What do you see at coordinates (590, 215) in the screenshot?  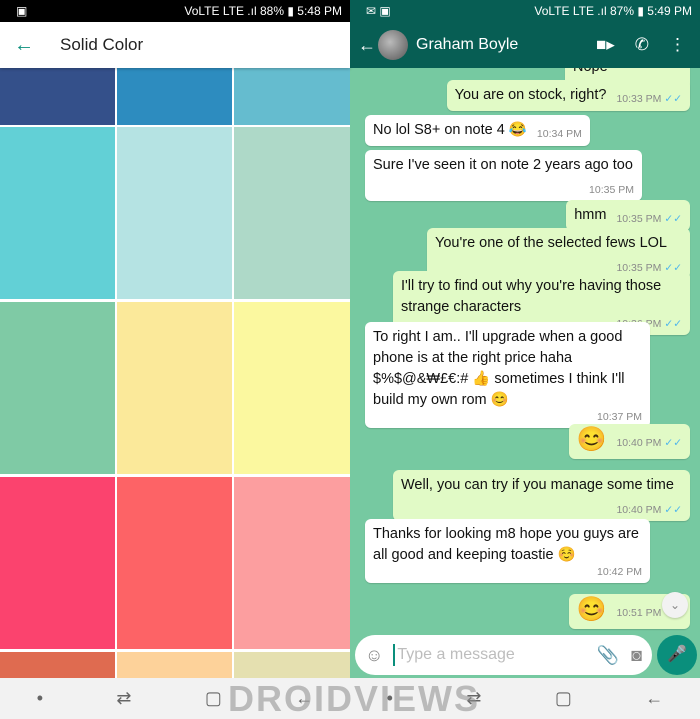 I see `message-text: hmm` at bounding box center [590, 215].